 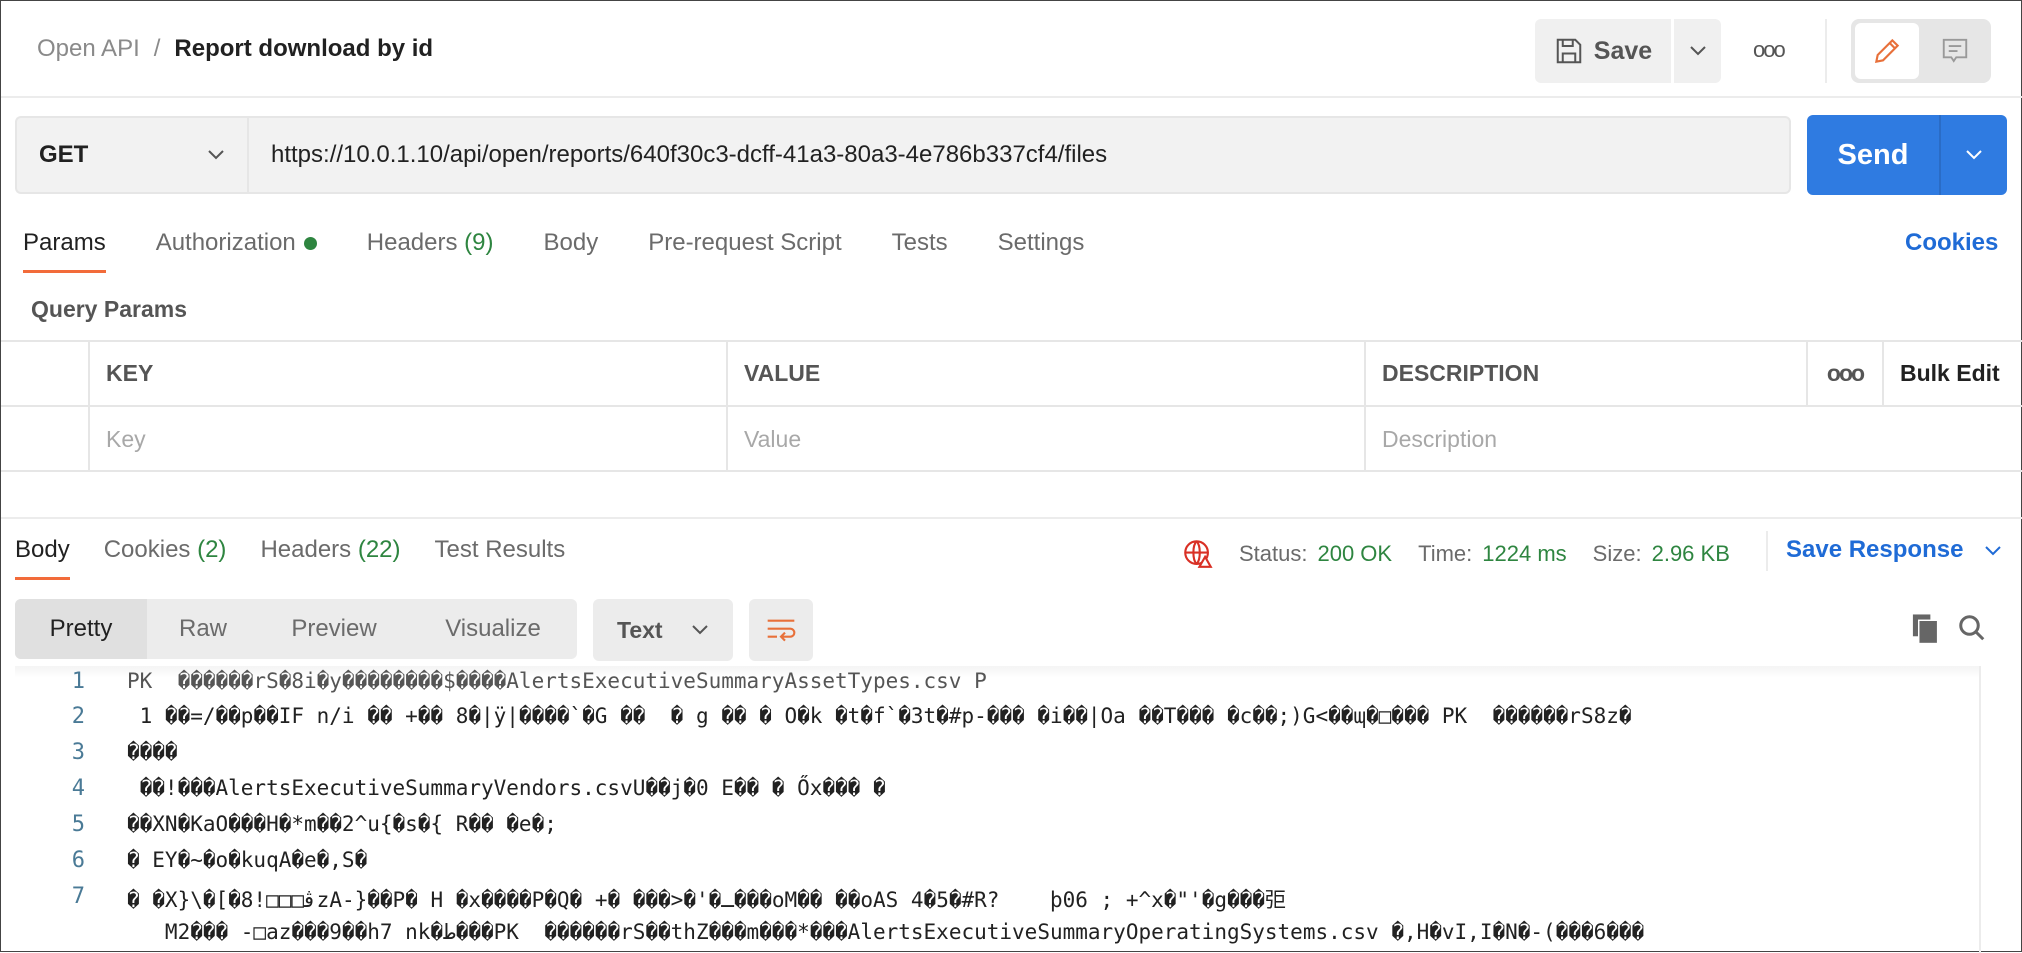 What do you see at coordinates (212, 549) in the screenshot?
I see `tab-count: (2)` at bounding box center [212, 549].